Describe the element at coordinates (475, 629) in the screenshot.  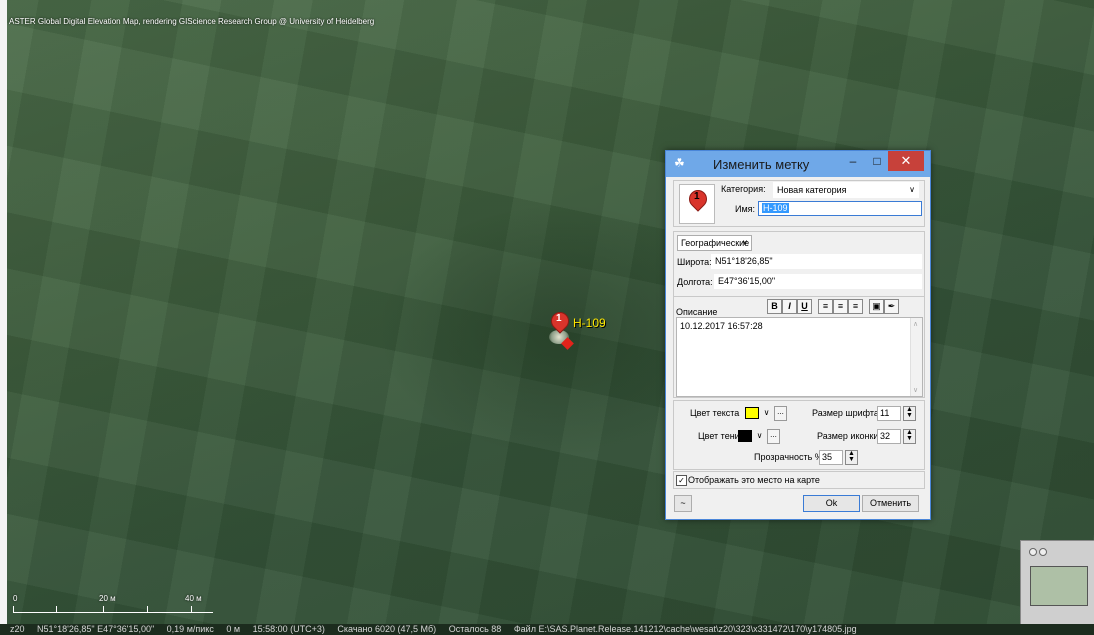
I see `status-remaining: Осталось 88` at that location.